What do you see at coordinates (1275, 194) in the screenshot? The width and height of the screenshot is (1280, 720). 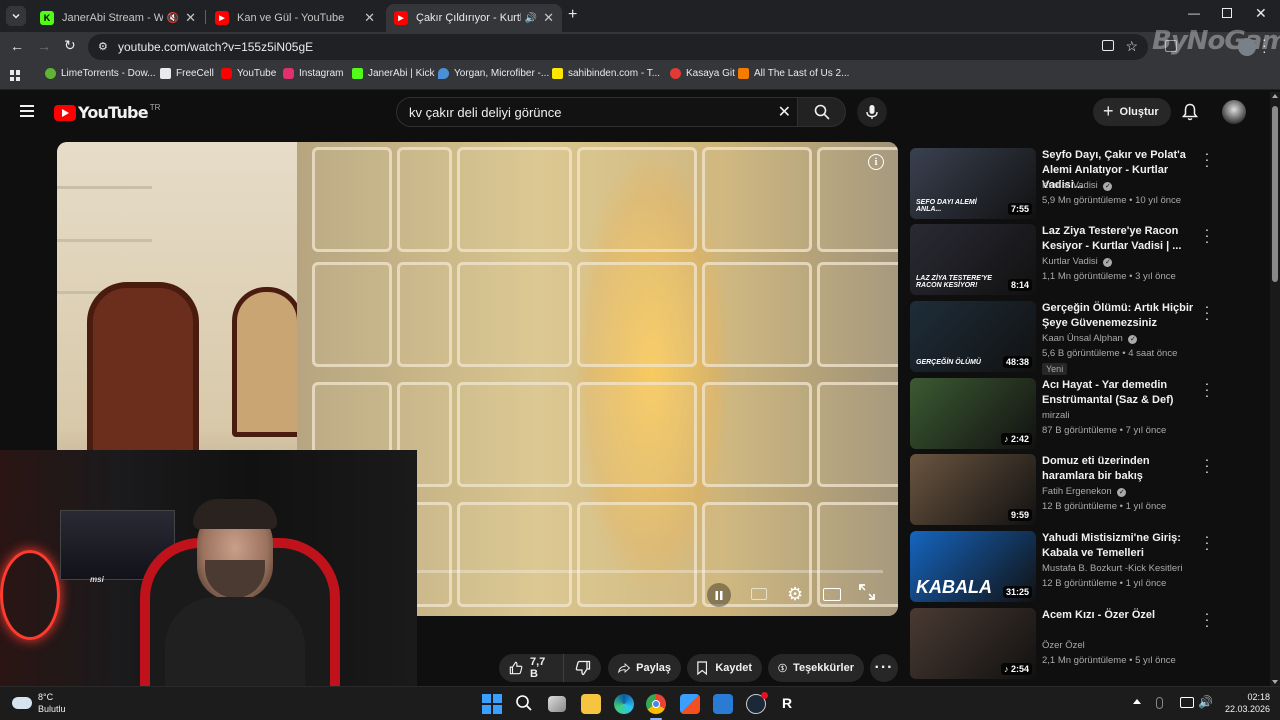 I see `scrollbar-thumb` at bounding box center [1275, 194].